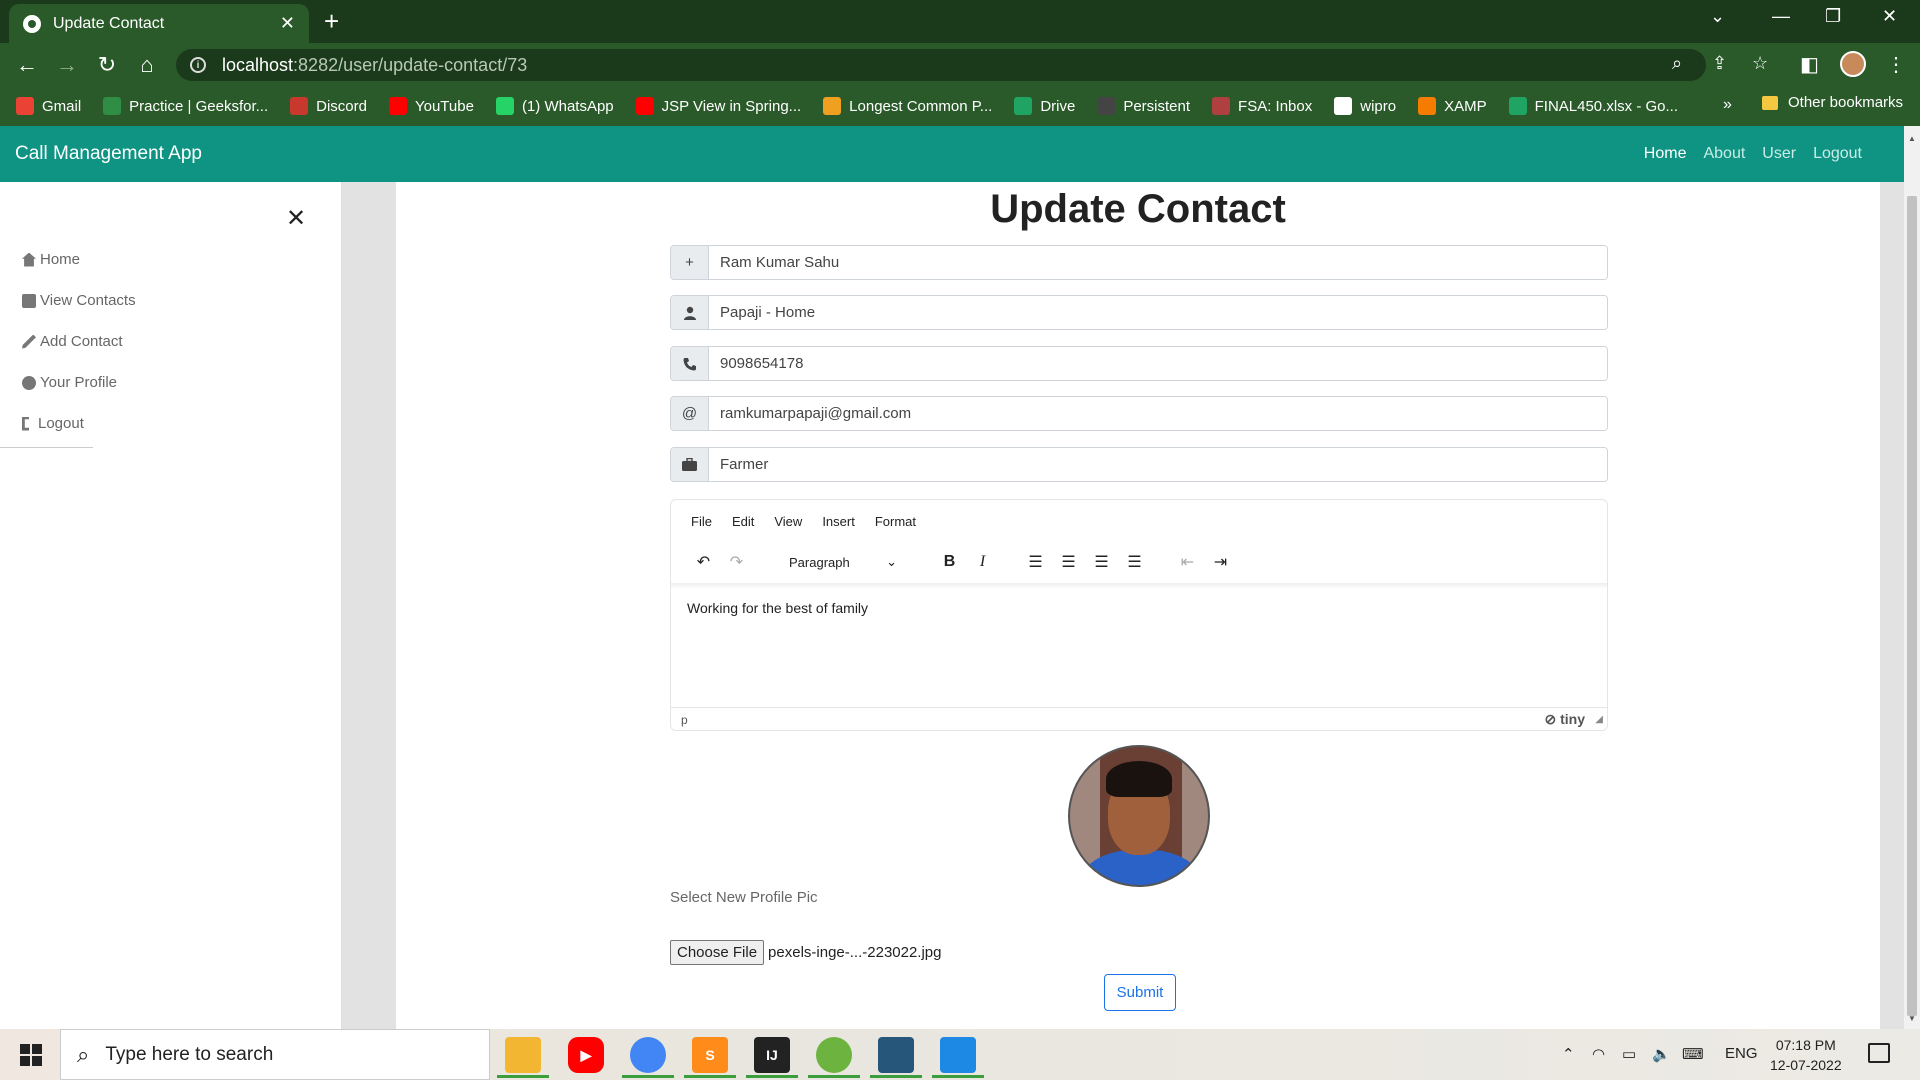 This screenshot has width=1920, height=1080. Describe the element at coordinates (1727, 105) in the screenshot. I see `more-bookmarks-icon: »` at that location.